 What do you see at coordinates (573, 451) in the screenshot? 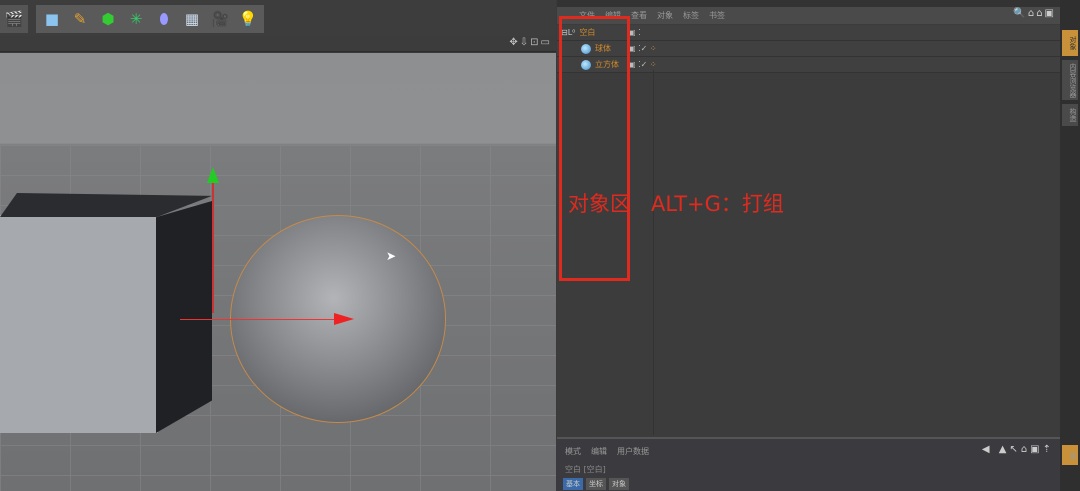
I see `attr-menu-mode: 模式` at bounding box center [573, 451].